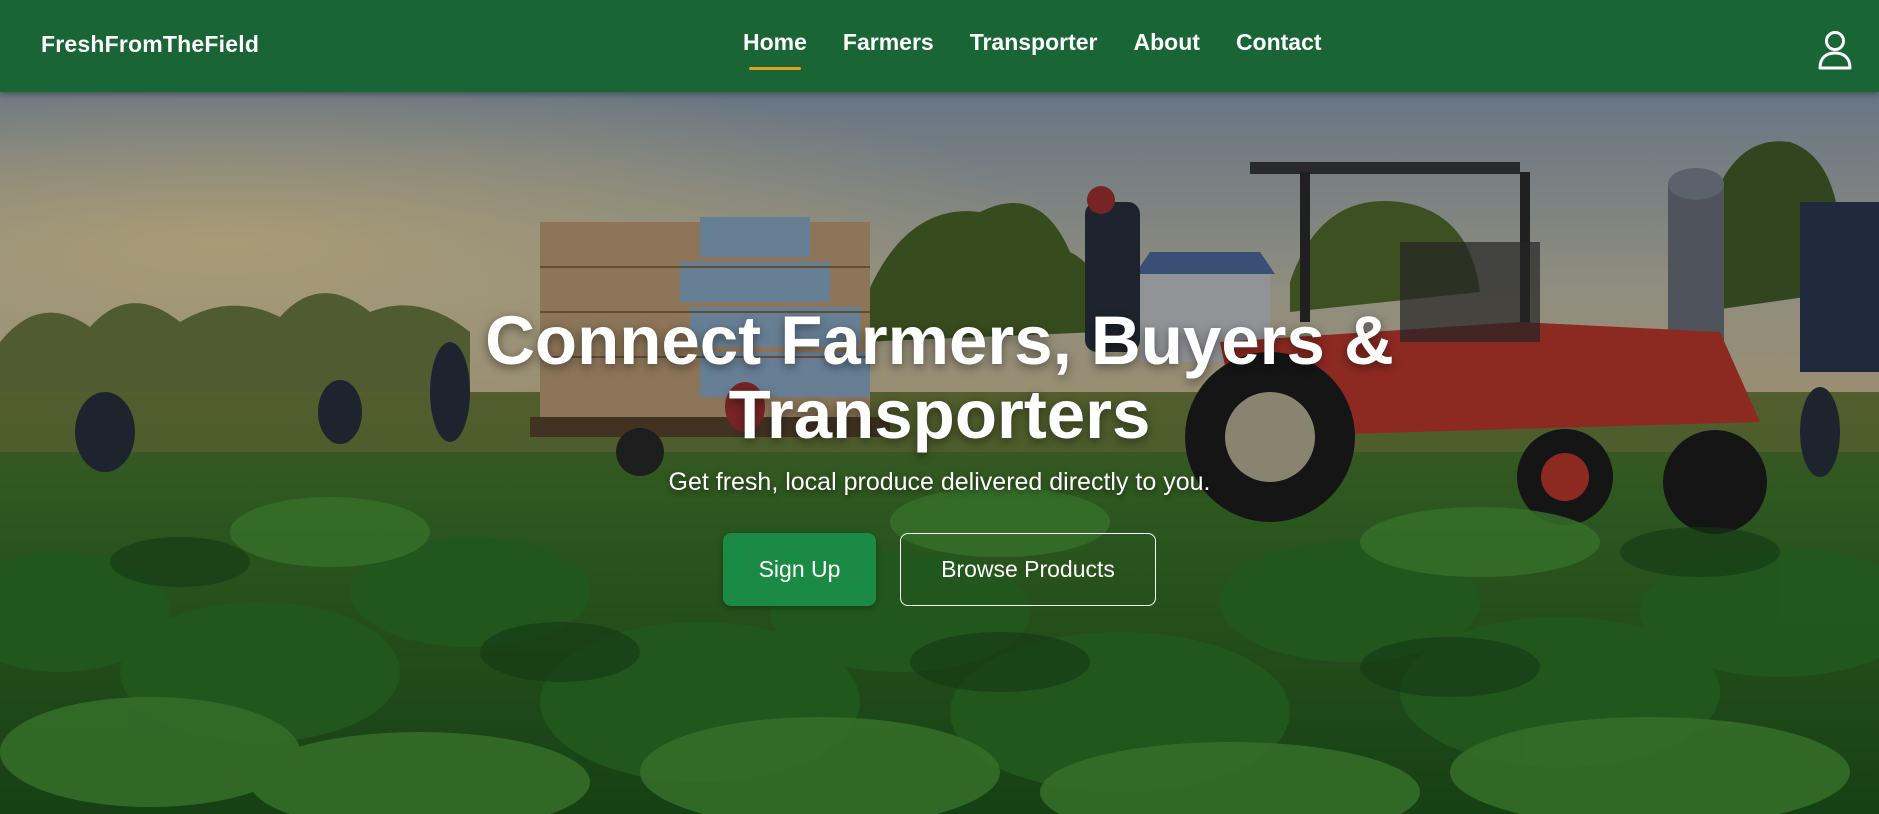 Image resolution: width=1879 pixels, height=814 pixels. I want to click on main-nav: Home Farmers Transporter About Contact, so click(1050, 46).